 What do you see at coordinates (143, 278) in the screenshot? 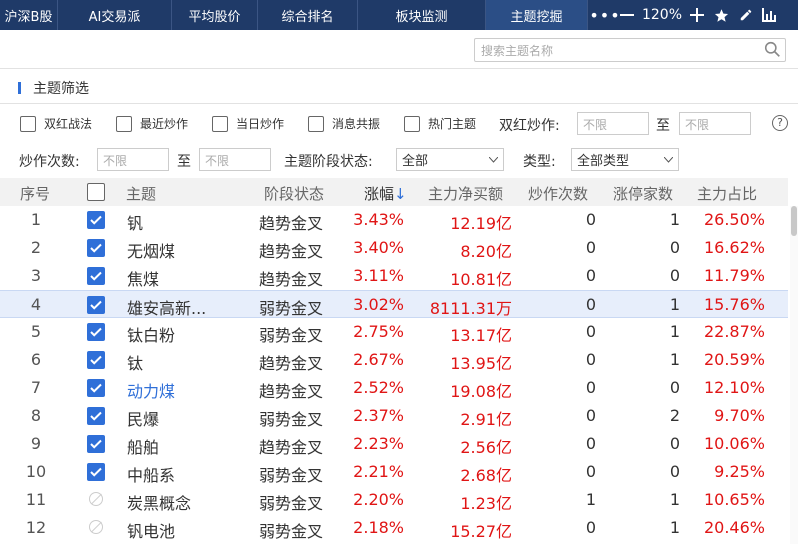
I see `row-theme-name: 焦煤` at bounding box center [143, 278].